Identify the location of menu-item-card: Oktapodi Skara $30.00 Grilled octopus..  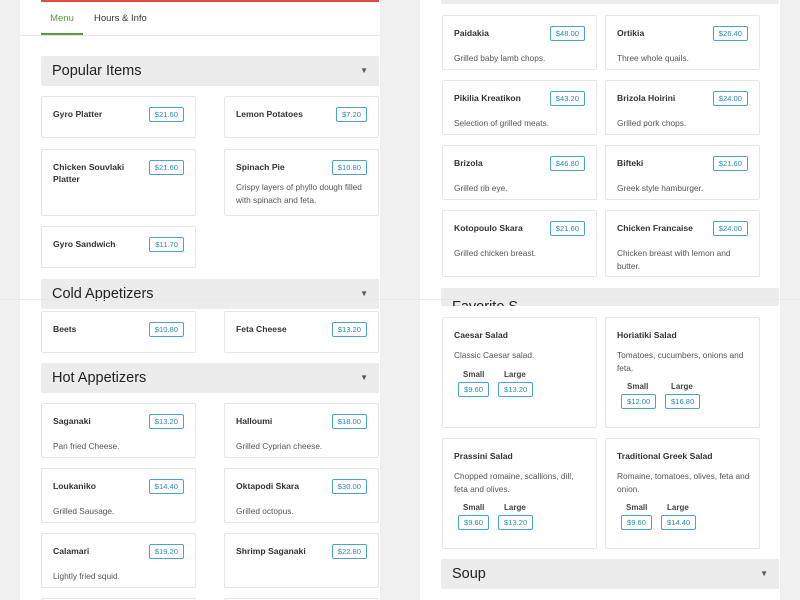
(301, 495).